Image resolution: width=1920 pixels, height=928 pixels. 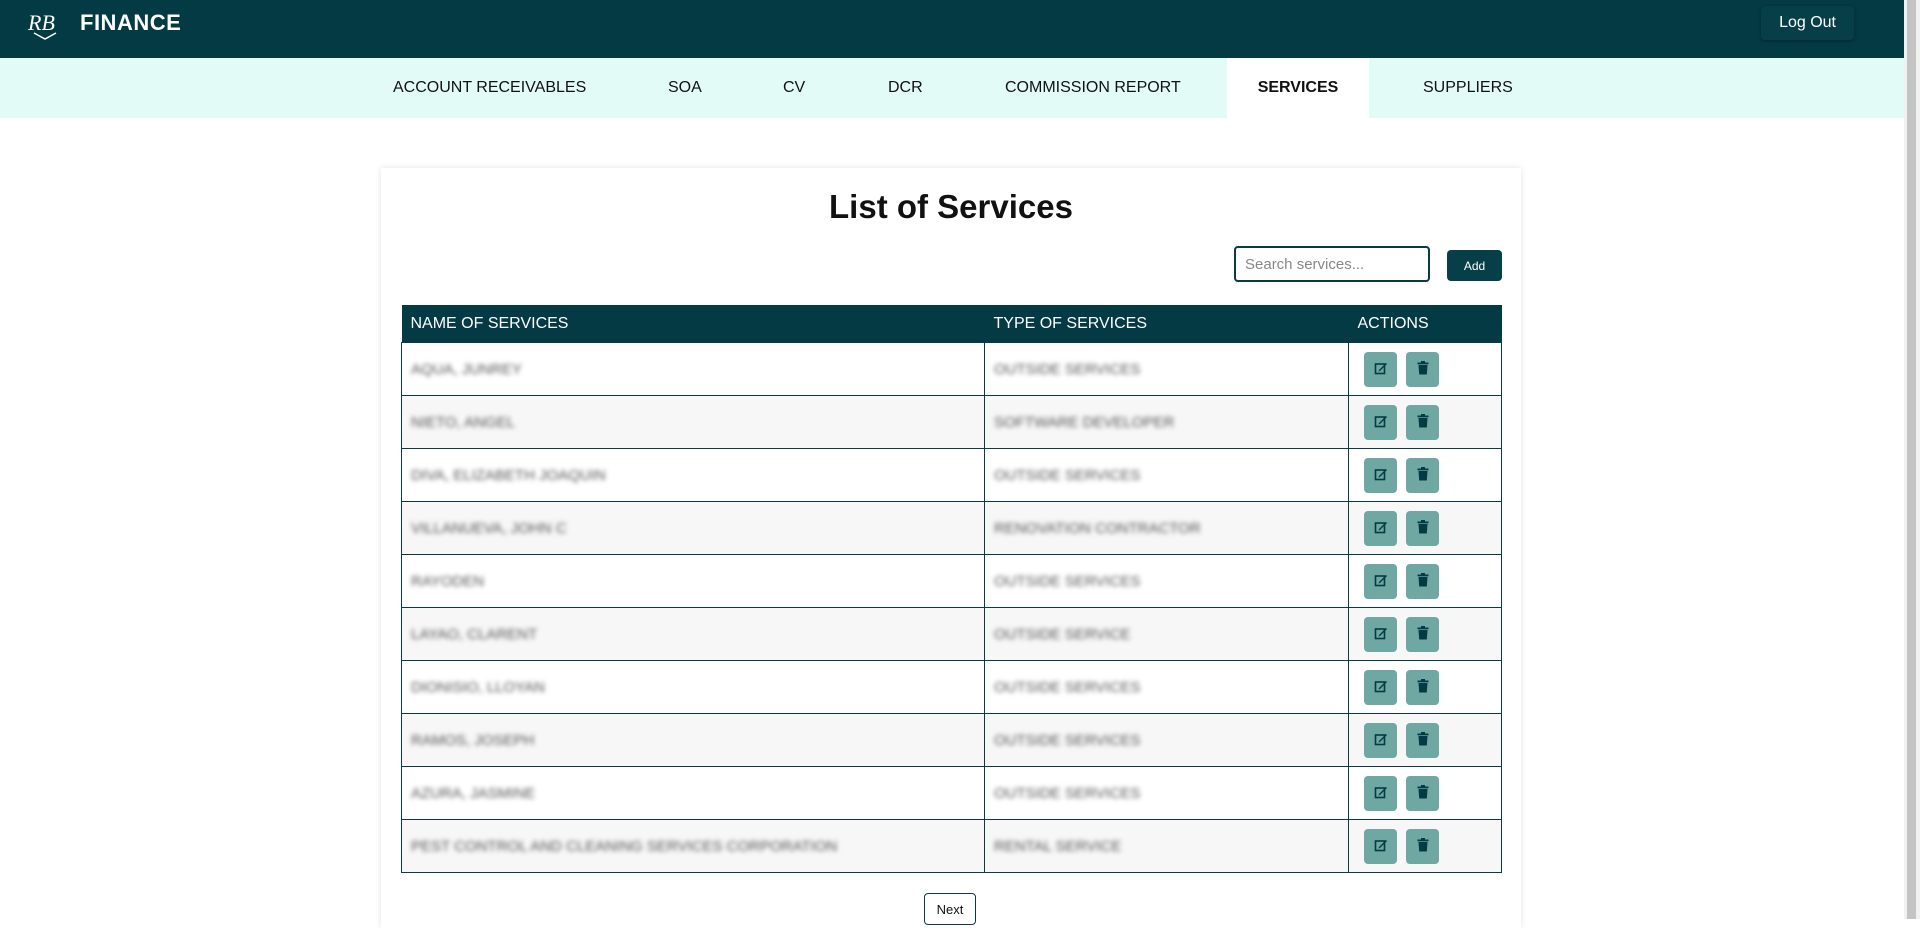 I want to click on service-name-cell: VILLANUEVA, JOHN C, so click(x=693, y=528).